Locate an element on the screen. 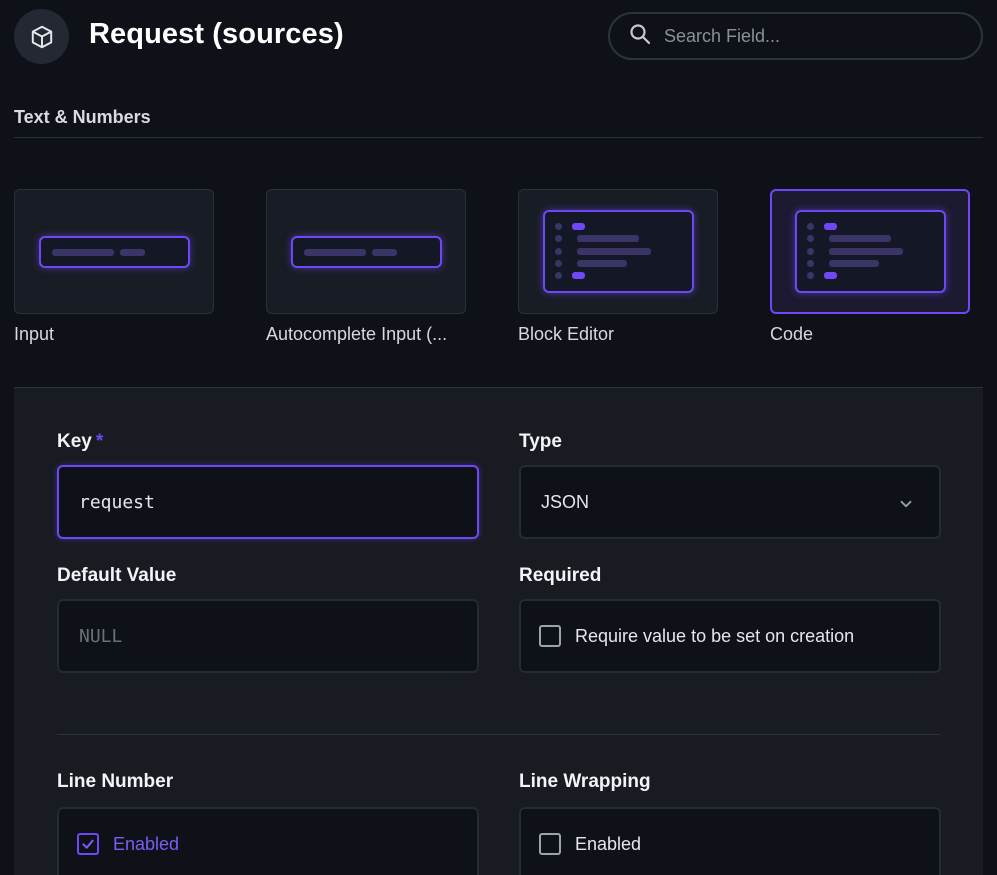 This screenshot has height=875, width=997. line-number-checkbox-field: Enabled is located at coordinates (268, 841).